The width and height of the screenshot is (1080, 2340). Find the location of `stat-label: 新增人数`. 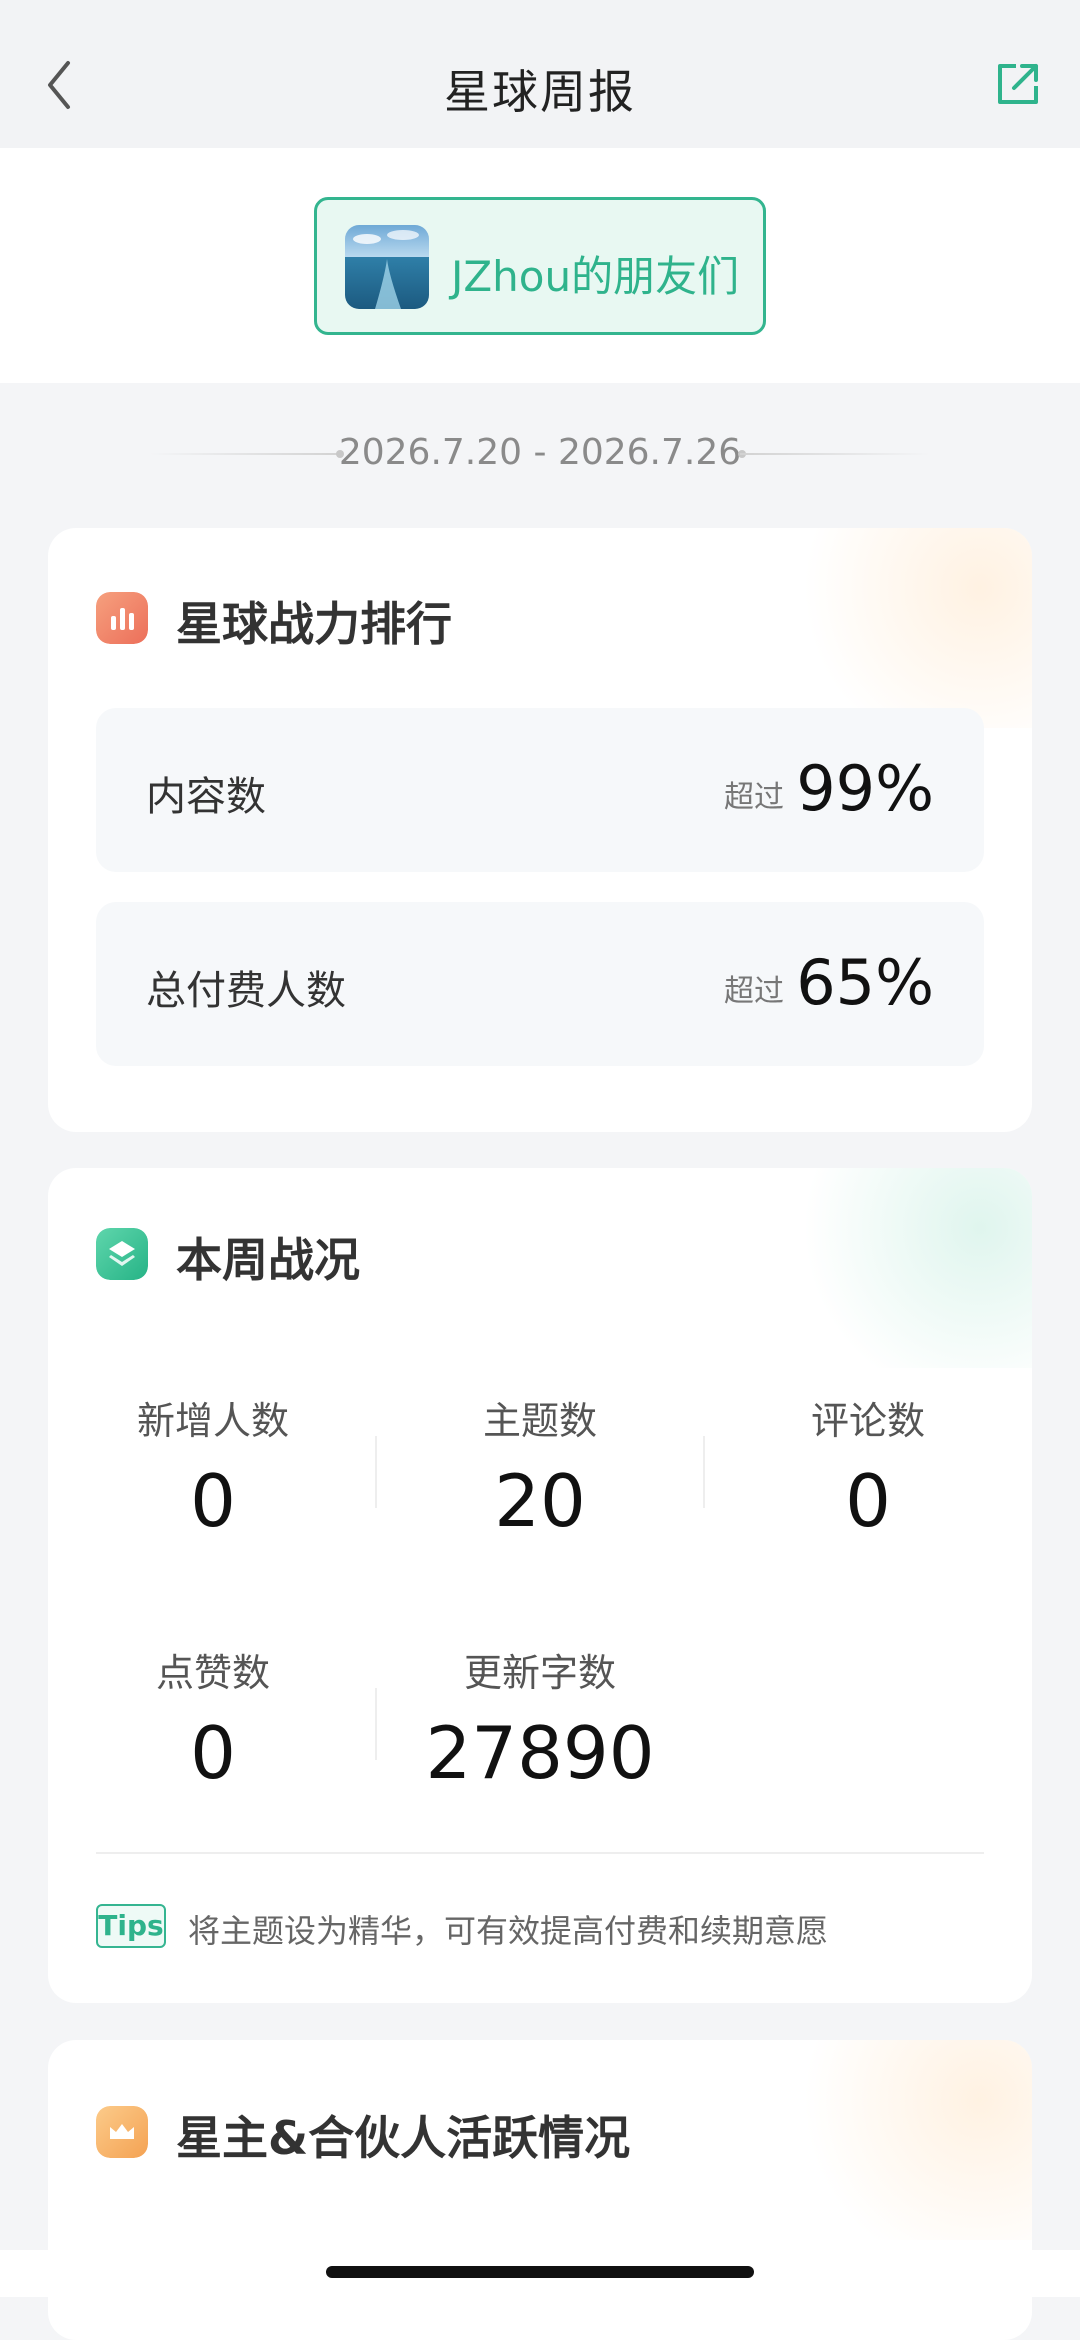

stat-label: 新增人数 is located at coordinates (212, 1421).